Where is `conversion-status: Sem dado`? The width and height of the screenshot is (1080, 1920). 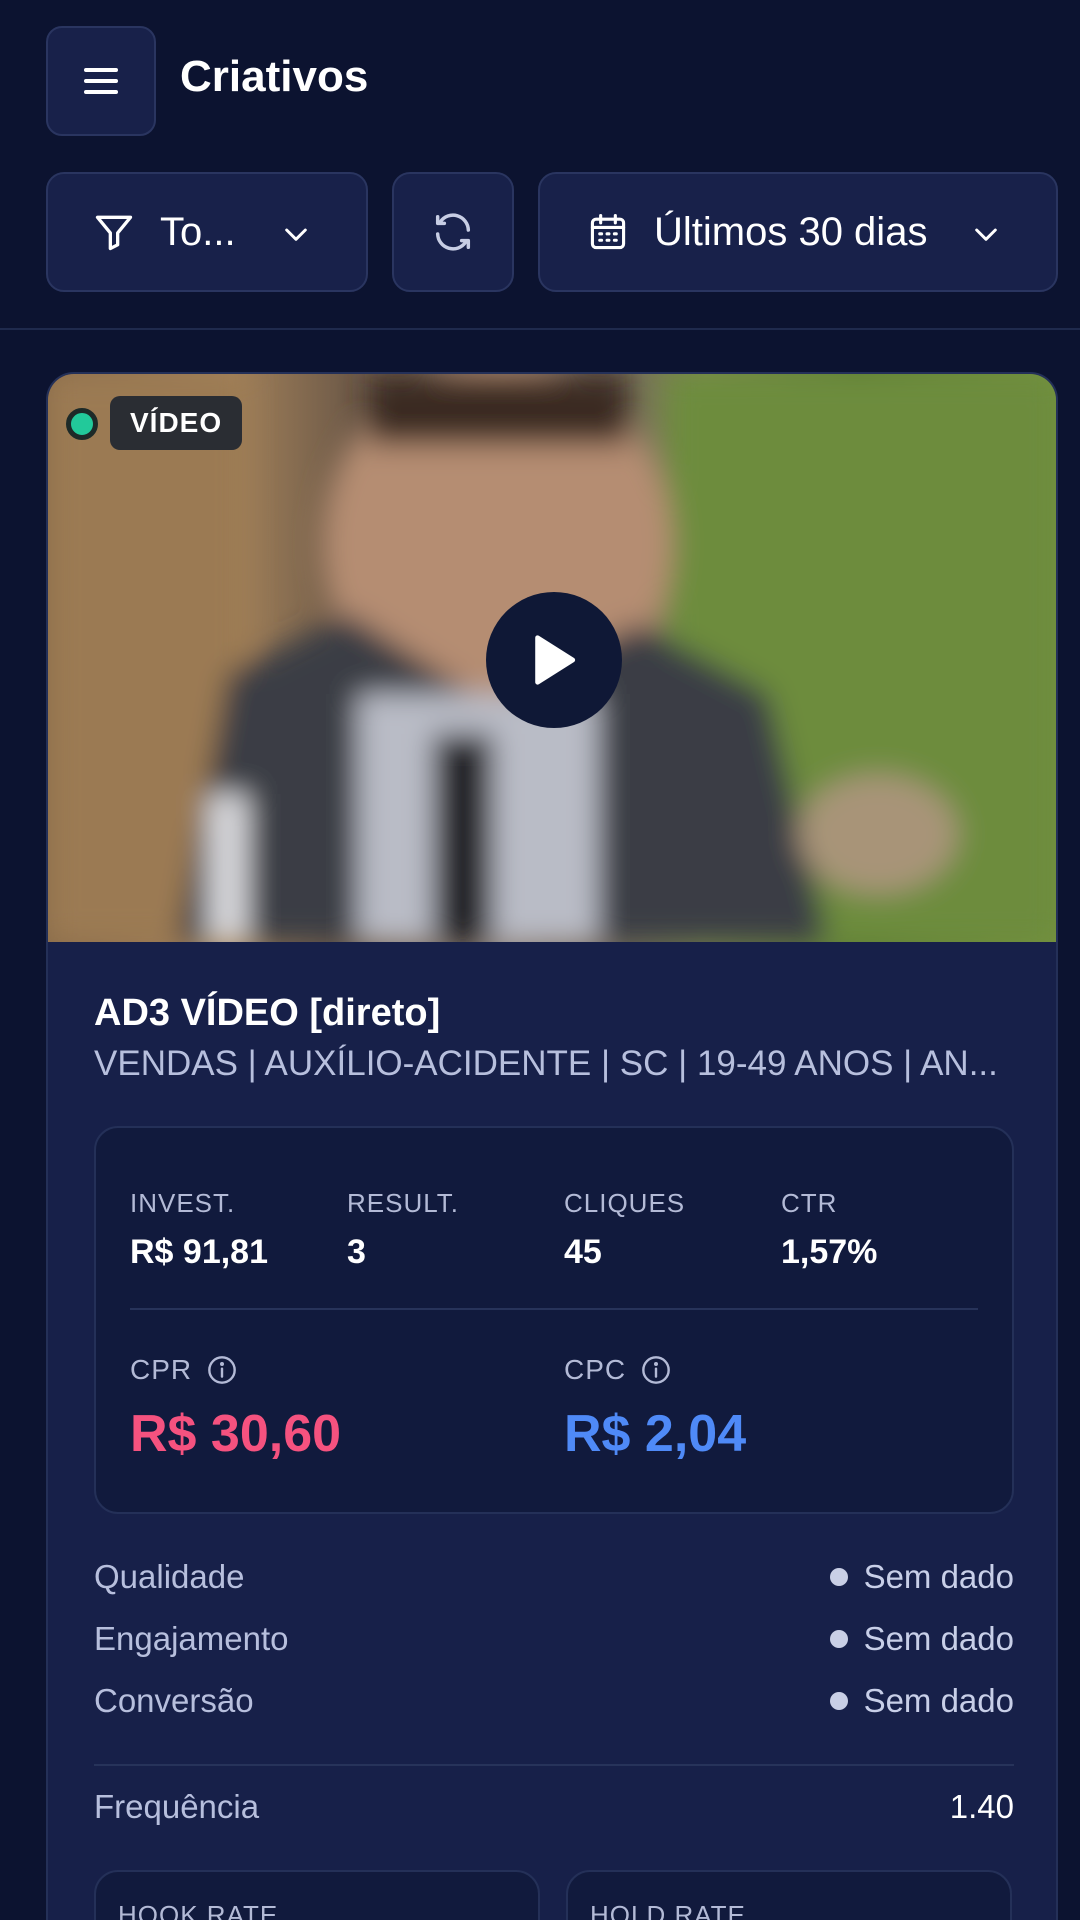
conversion-status: Sem dado is located at coordinates (921, 1701).